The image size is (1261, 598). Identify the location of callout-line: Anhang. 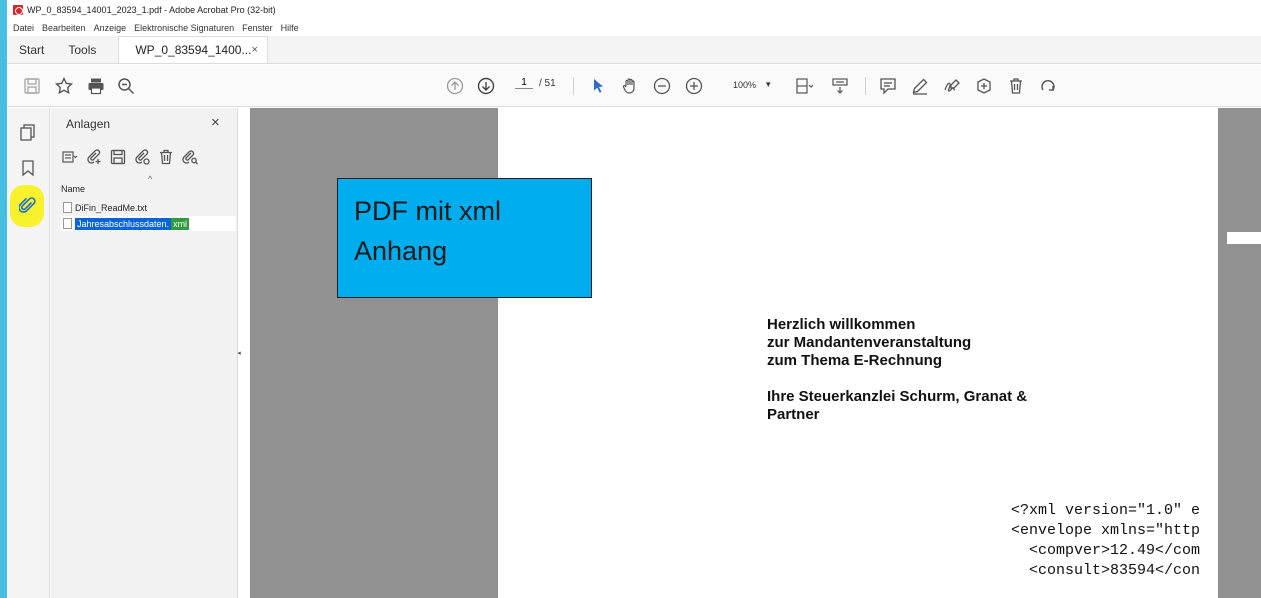
(401, 251).